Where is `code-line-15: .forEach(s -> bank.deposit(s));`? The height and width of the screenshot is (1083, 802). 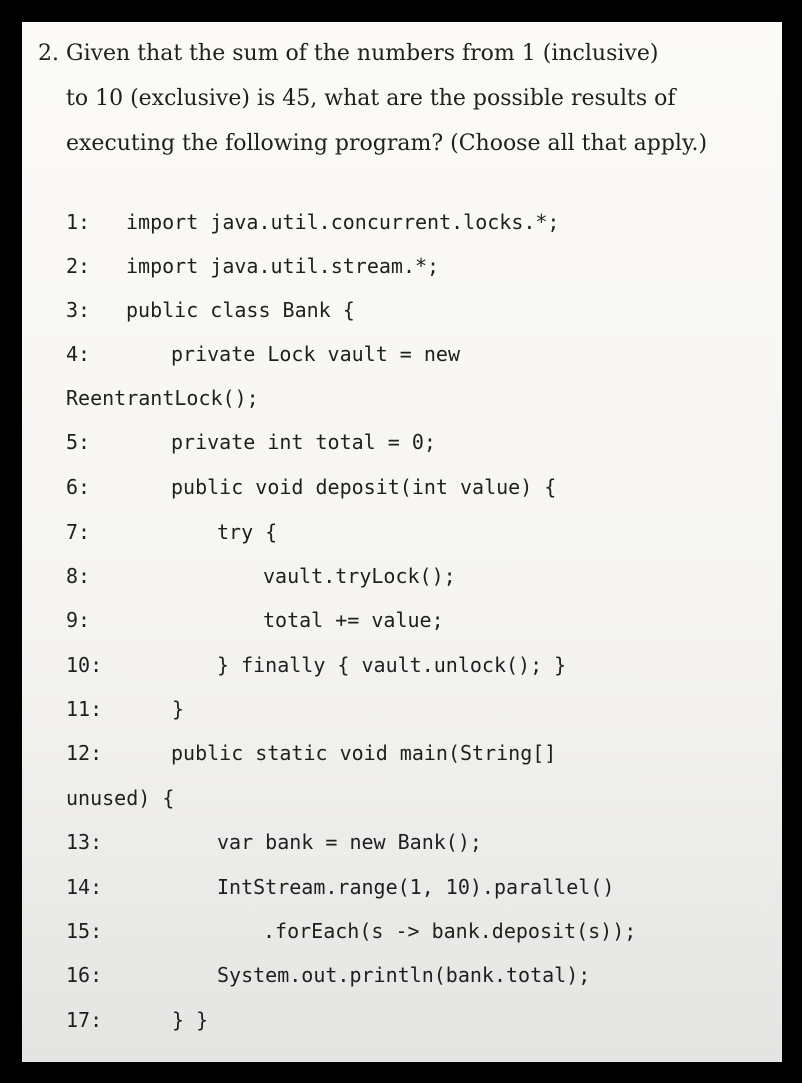
code-line-15: .forEach(s -> bank.deposit(s)); is located at coordinates (450, 931).